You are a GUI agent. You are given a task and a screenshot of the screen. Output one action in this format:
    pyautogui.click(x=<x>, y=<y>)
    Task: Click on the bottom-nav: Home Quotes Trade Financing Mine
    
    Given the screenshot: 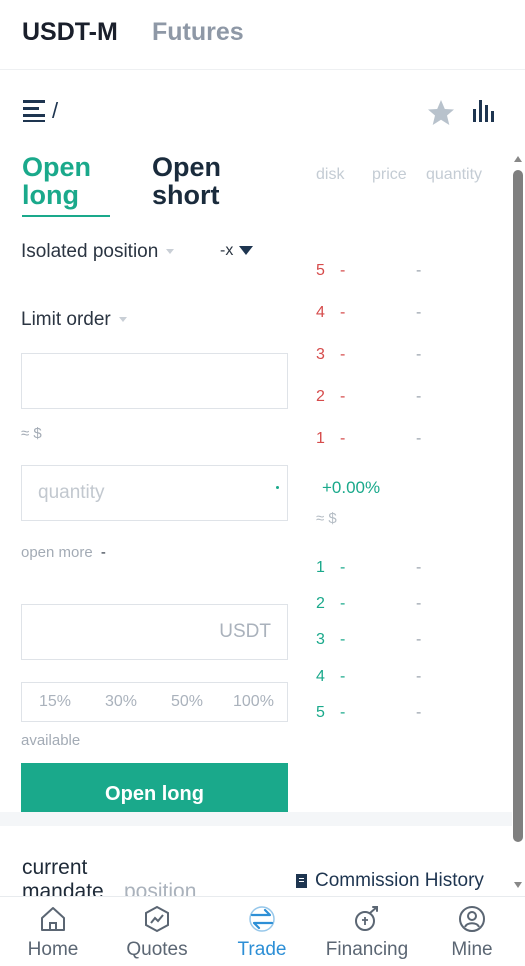 What is the action you would take?
    pyautogui.click(x=262, y=931)
    